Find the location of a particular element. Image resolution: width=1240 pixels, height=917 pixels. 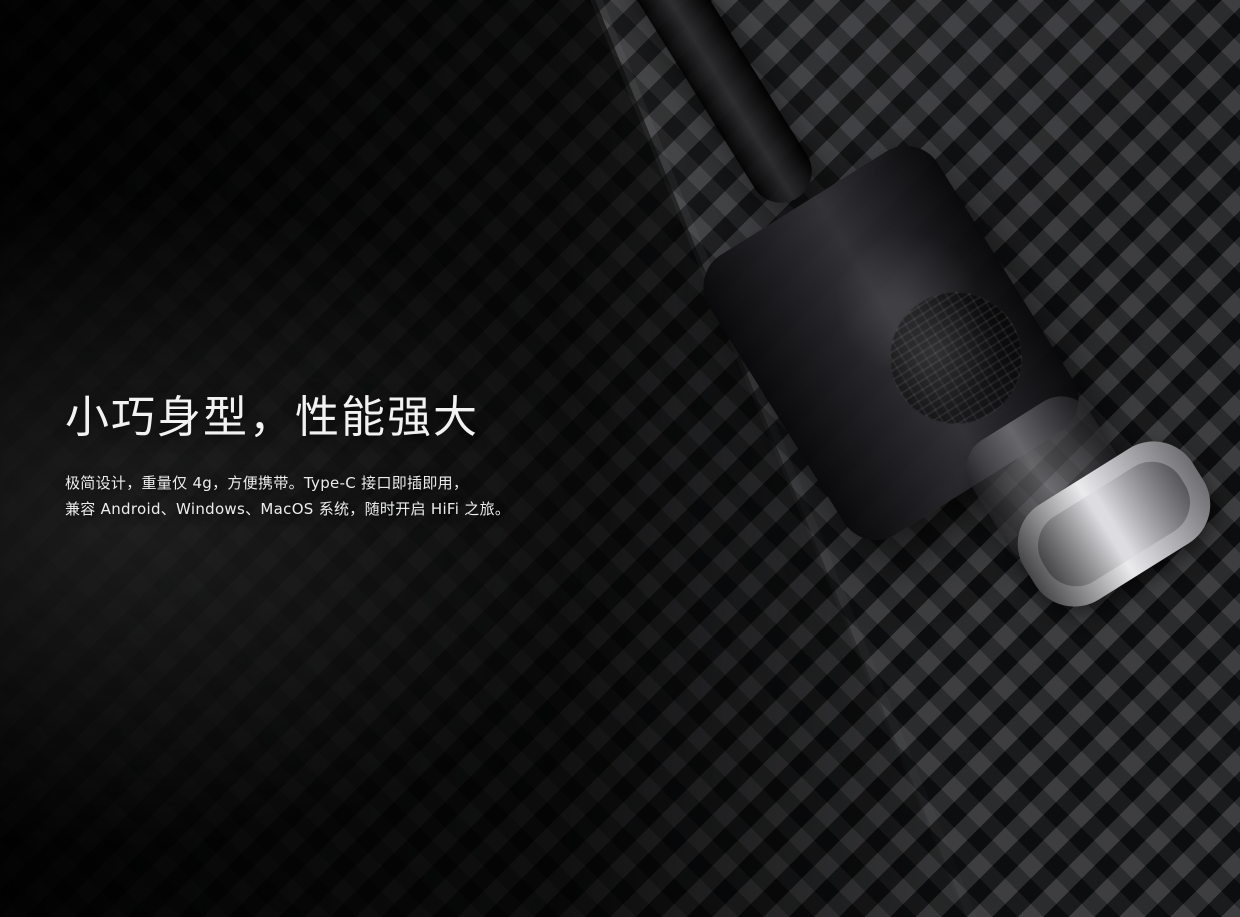

headline: 小巧身型，性能强大 is located at coordinates (272, 417).